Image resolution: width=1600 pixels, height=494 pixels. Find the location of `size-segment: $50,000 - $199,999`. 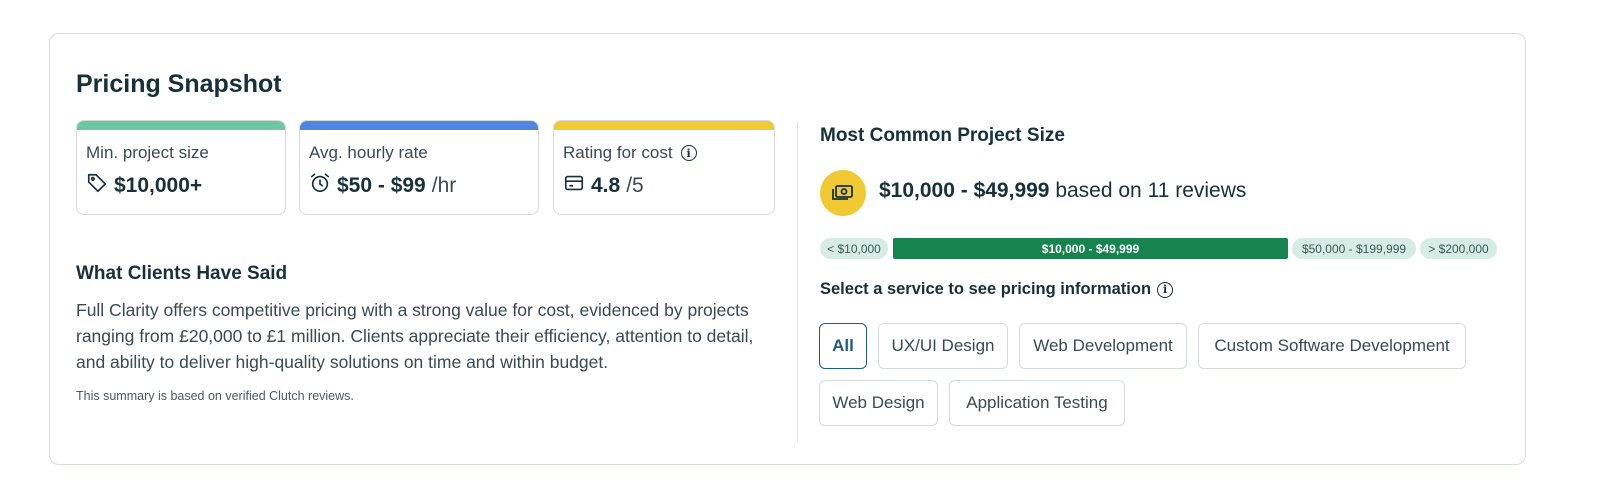

size-segment: $50,000 - $199,999 is located at coordinates (1354, 248).